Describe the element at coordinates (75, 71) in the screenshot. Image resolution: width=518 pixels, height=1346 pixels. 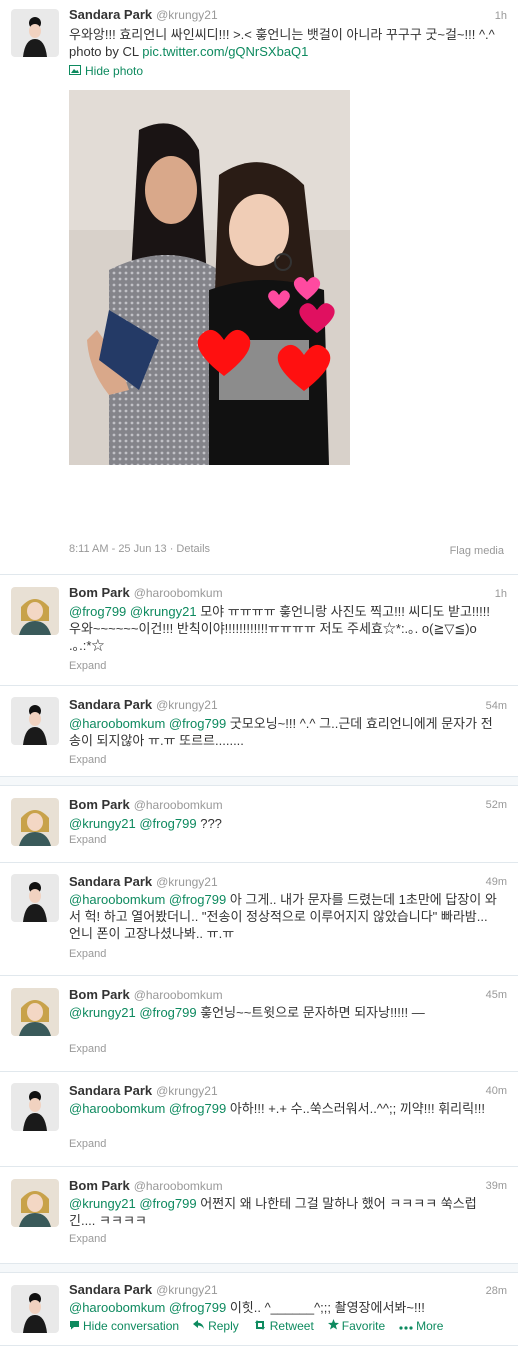
I see `photo-icon` at that location.